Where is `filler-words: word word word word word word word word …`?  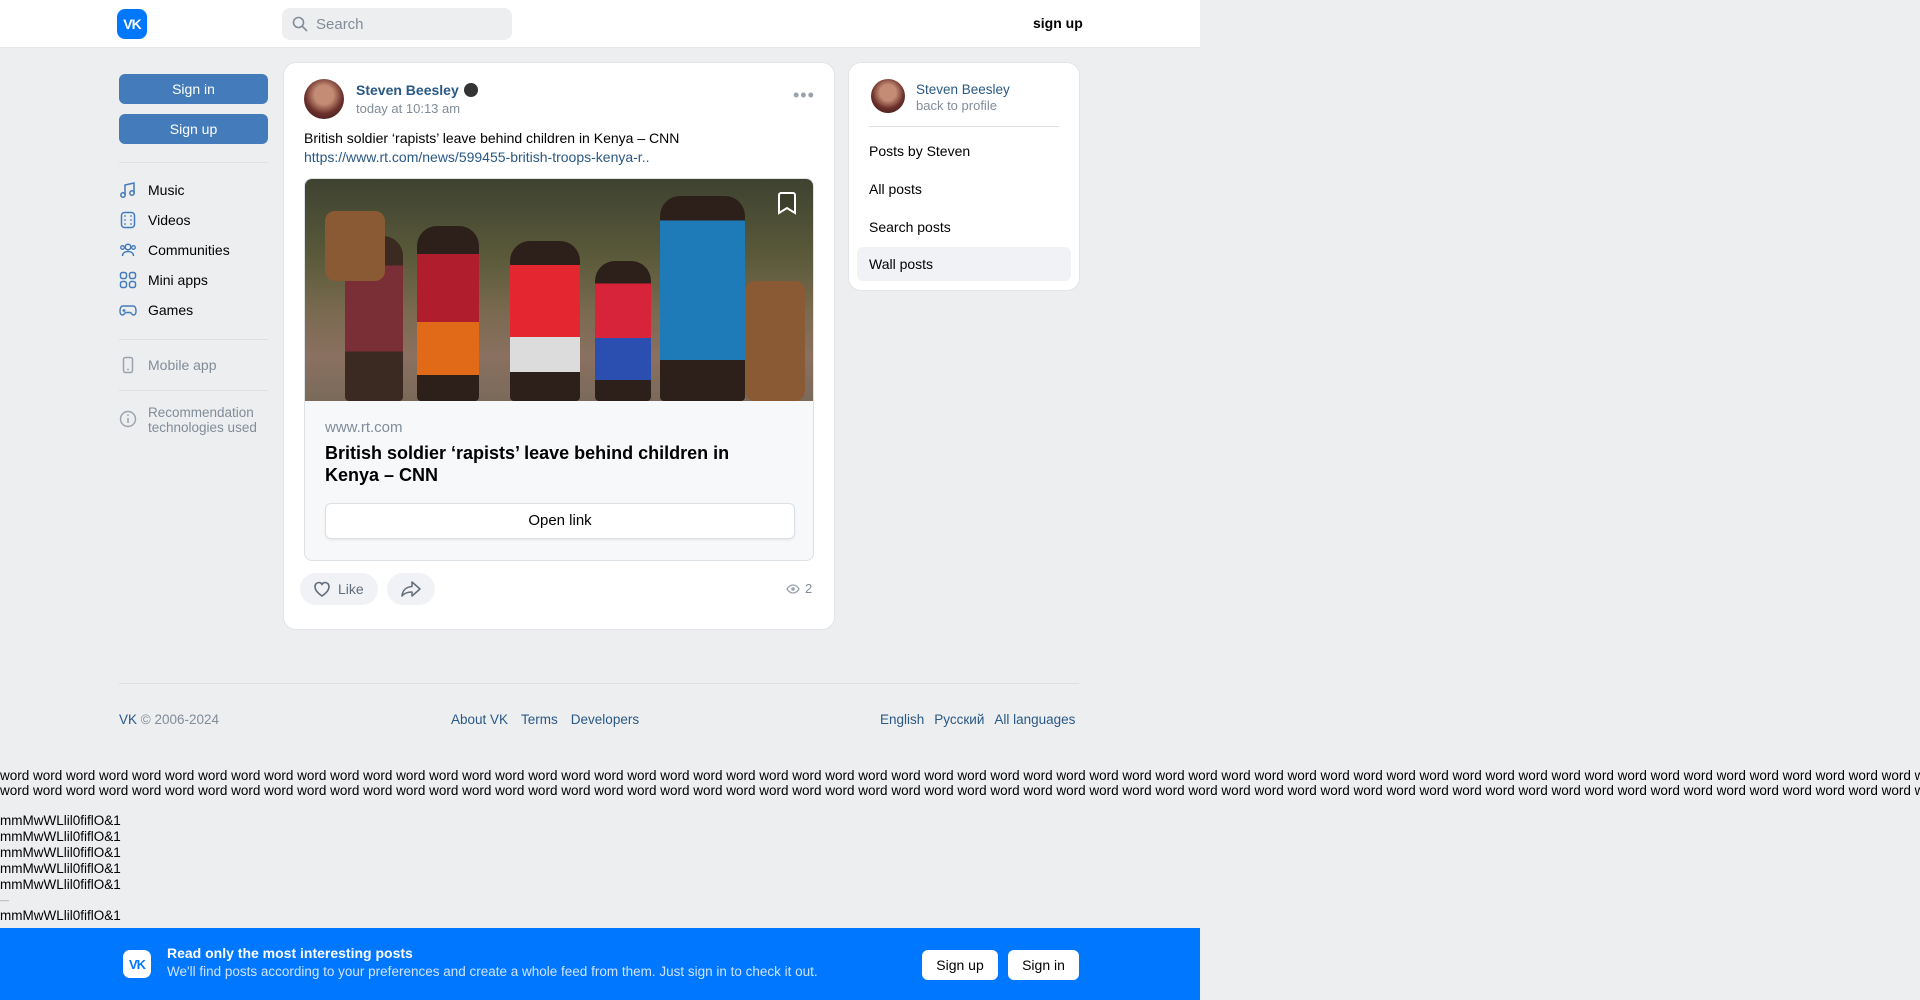 filler-words: word word word word word word word word … is located at coordinates (960, 783).